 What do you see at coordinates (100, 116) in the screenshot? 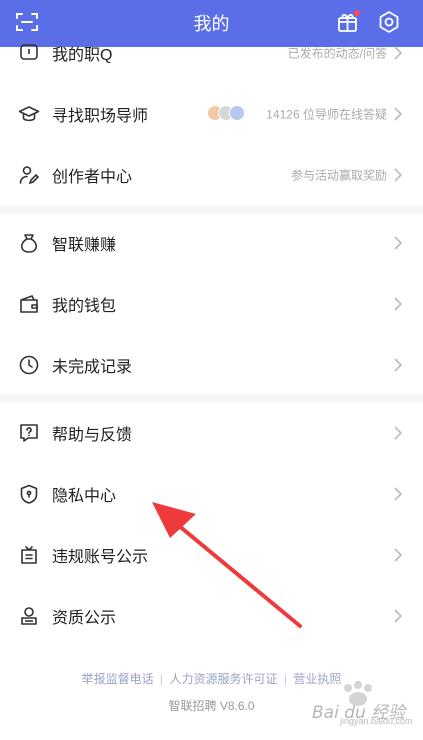
I see `menu-item-label: 寻找职场导师` at bounding box center [100, 116].